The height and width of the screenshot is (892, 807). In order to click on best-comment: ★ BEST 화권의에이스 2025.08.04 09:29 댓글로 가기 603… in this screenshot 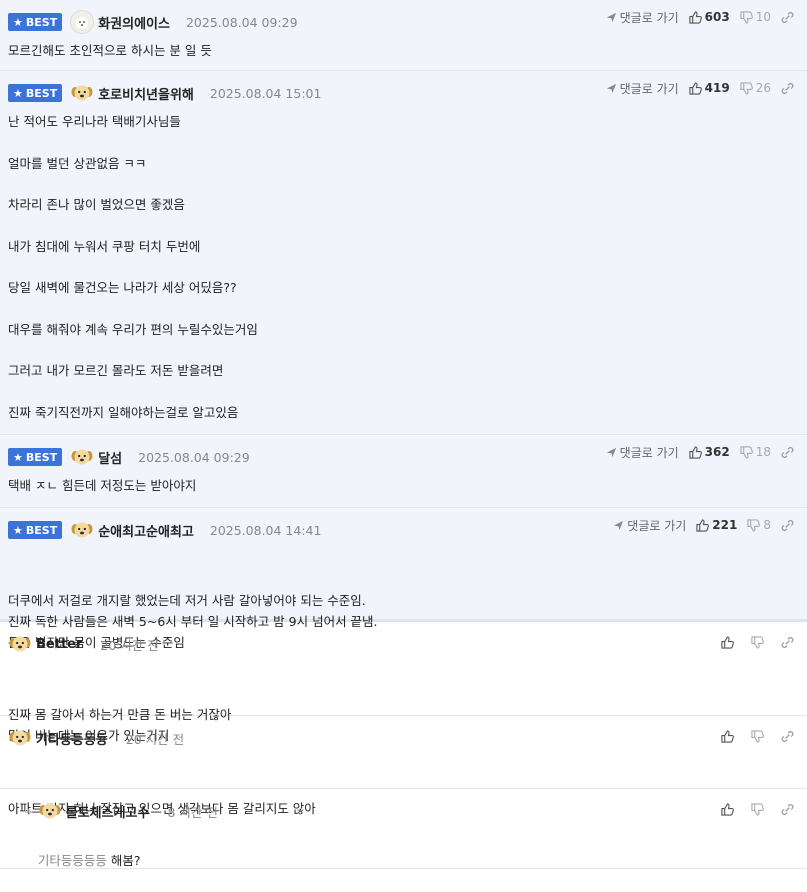, I will do `click(403, 35)`.